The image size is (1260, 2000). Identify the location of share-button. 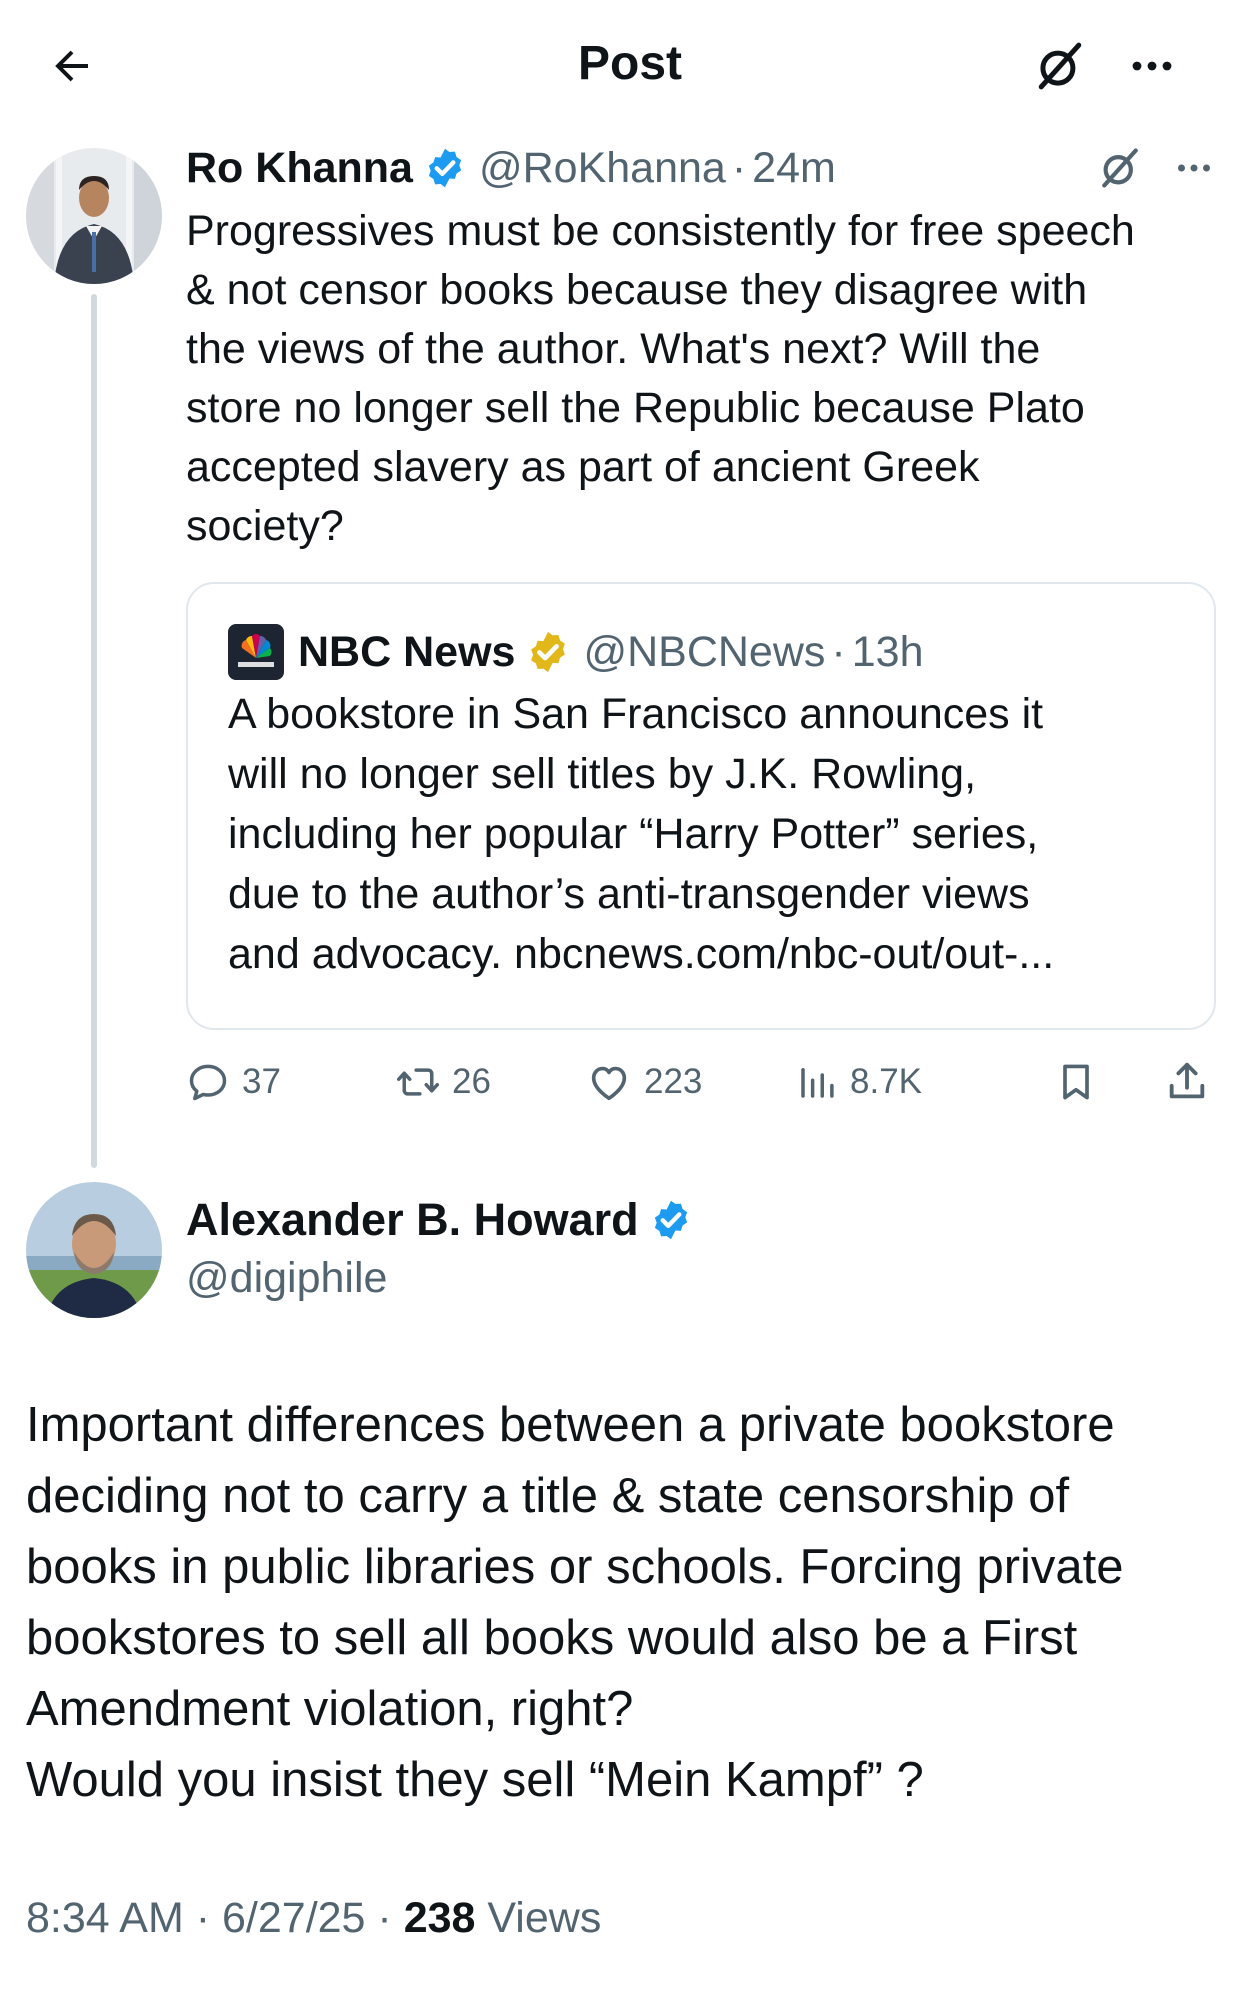
(1187, 1082).